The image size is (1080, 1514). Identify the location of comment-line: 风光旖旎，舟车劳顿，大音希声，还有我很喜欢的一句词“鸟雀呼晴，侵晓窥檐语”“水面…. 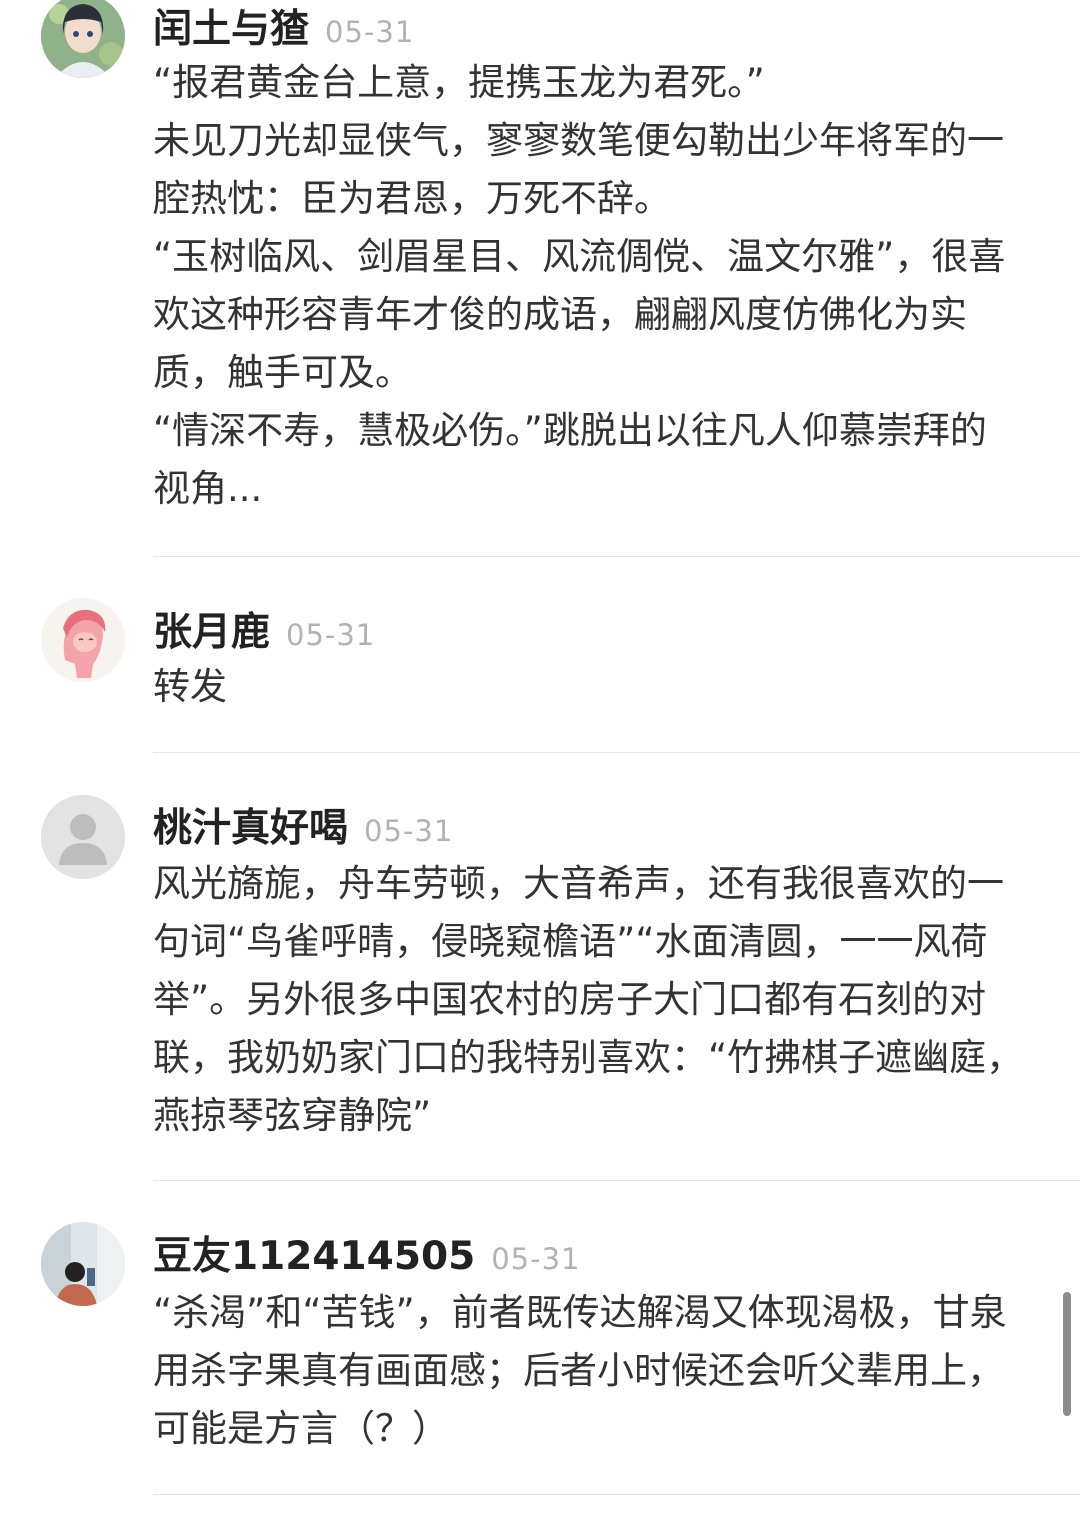
(588, 999).